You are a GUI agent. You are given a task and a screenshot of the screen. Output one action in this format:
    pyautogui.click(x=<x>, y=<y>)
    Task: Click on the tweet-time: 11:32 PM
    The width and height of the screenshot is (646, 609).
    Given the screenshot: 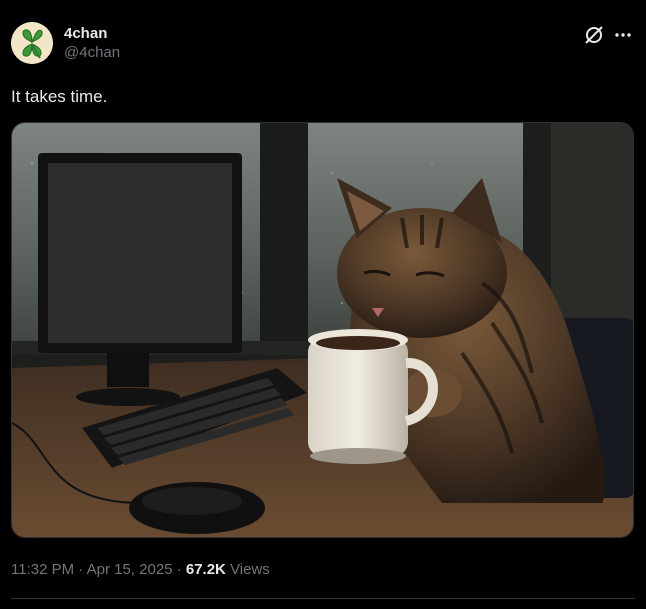 What is the action you would take?
    pyautogui.click(x=42, y=569)
    